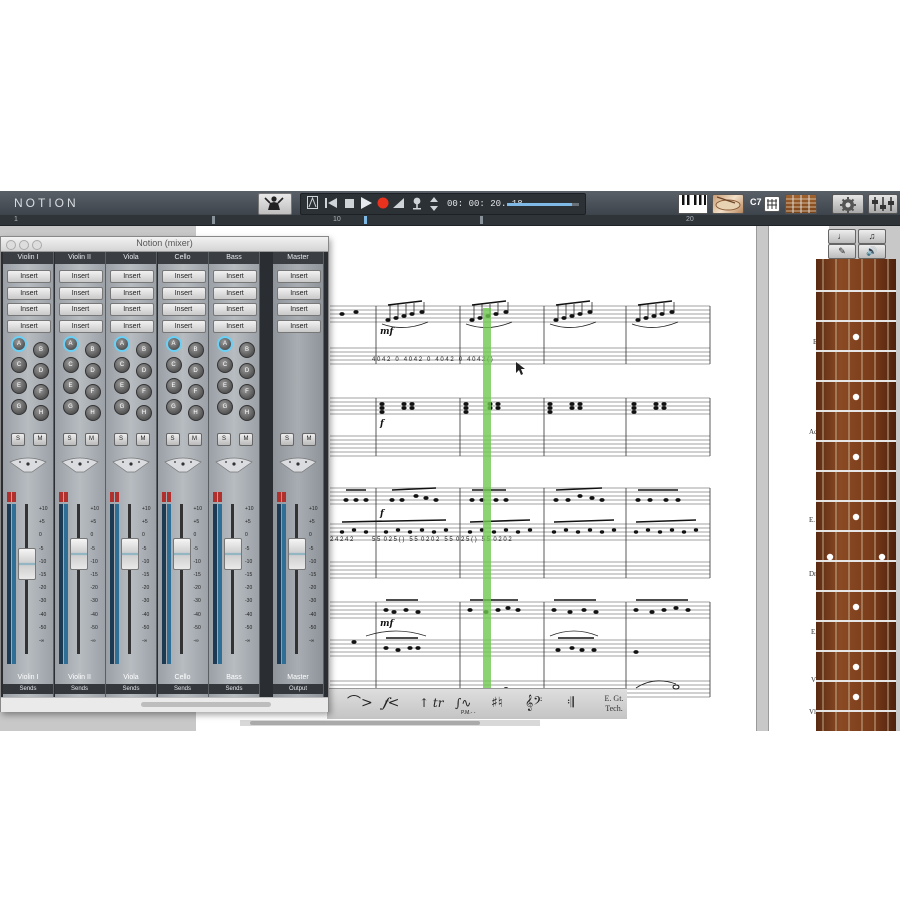 The width and height of the screenshot is (900, 900). I want to click on keyboard-button, so click(693, 204).